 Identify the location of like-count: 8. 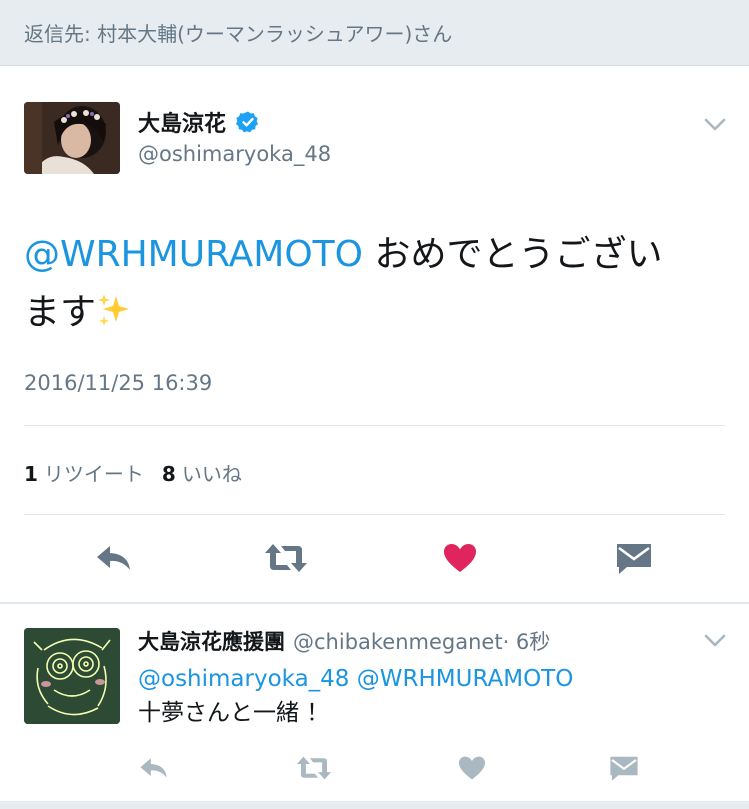
(168, 474).